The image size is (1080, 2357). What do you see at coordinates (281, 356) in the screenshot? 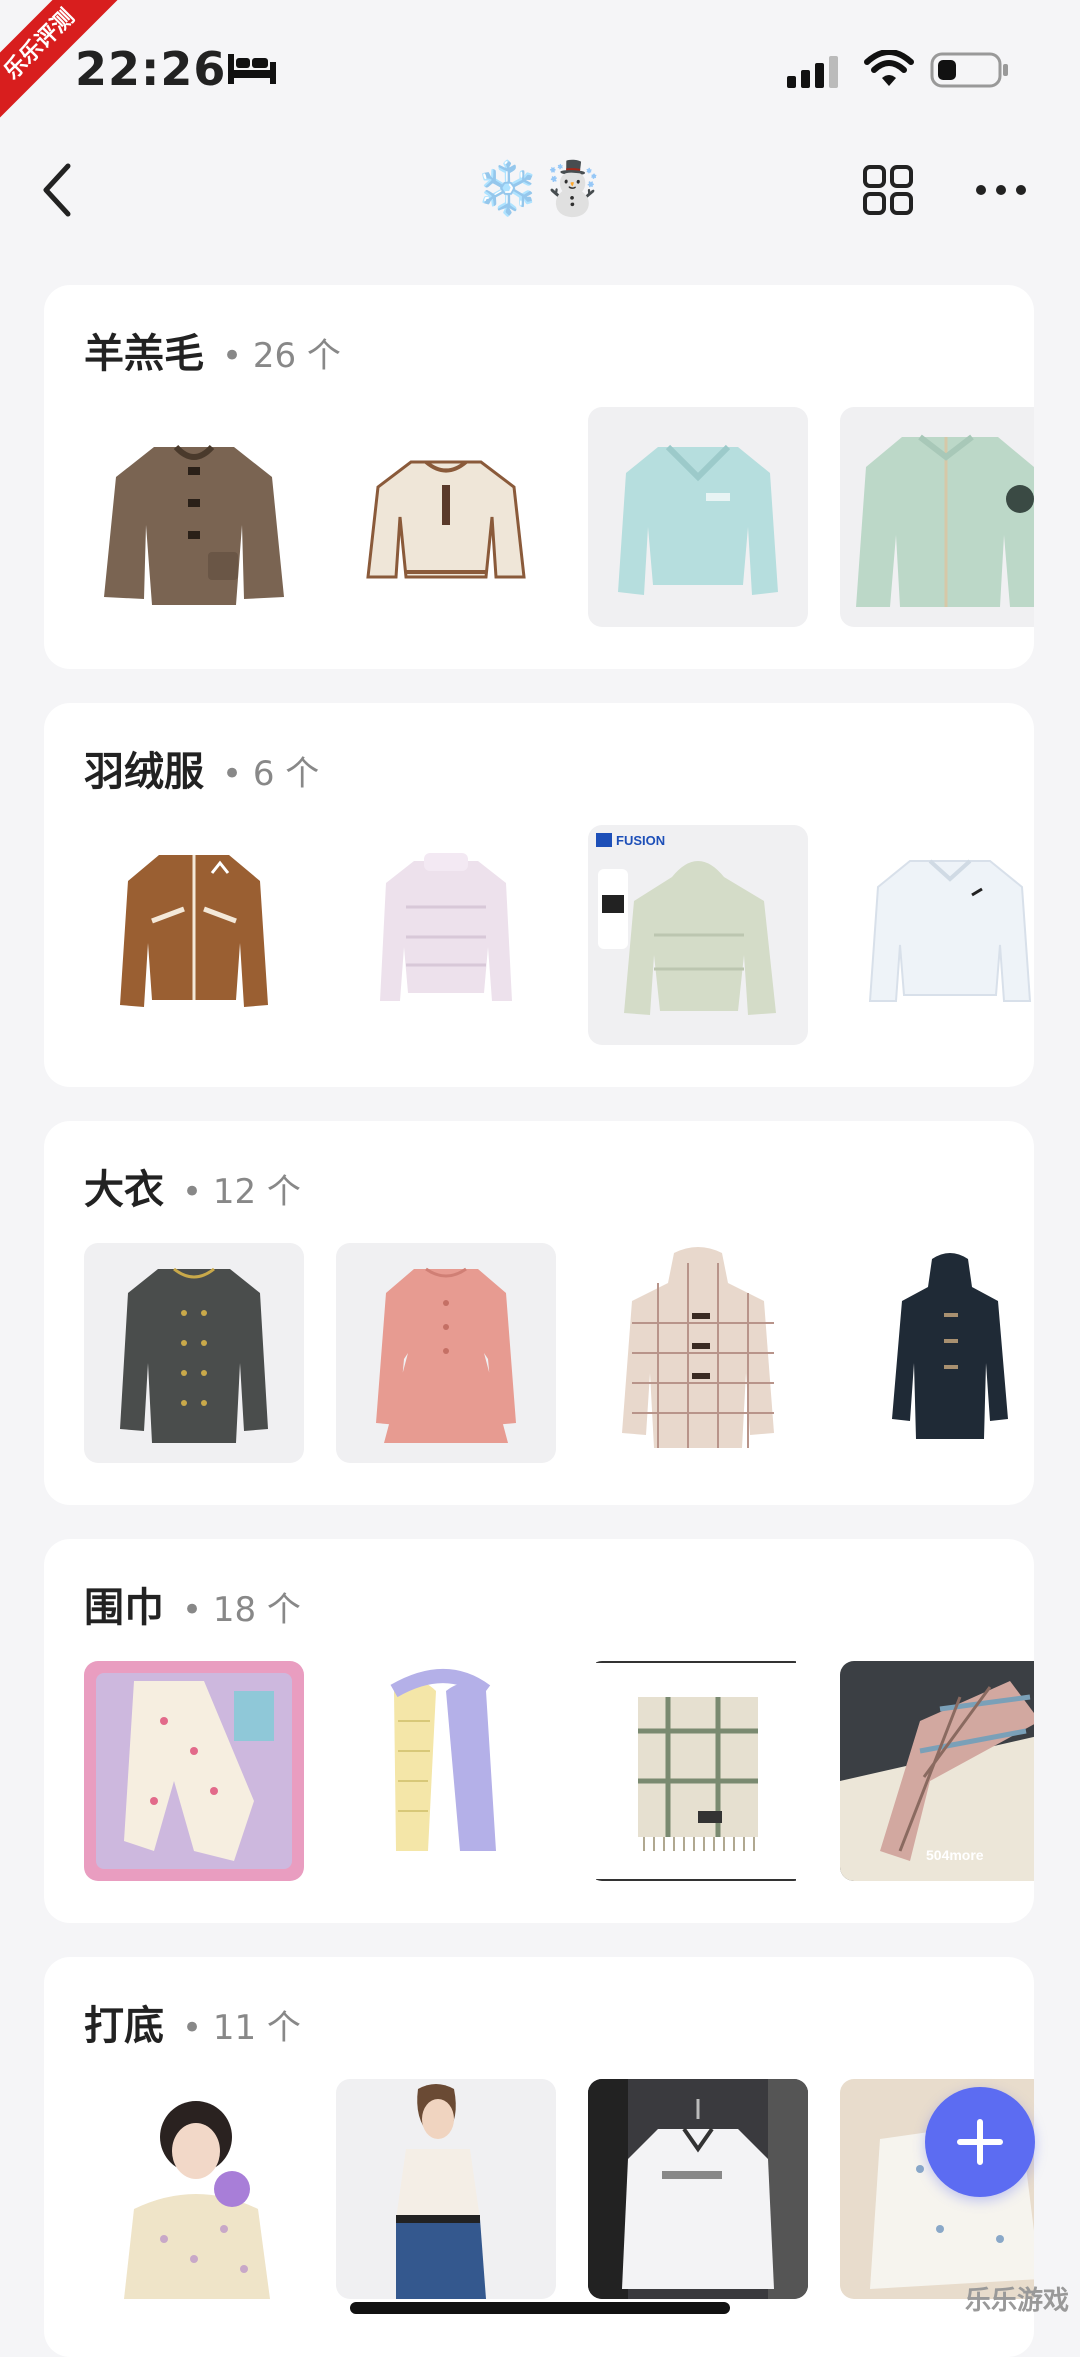
I see `category-count: • 26 个` at bounding box center [281, 356].